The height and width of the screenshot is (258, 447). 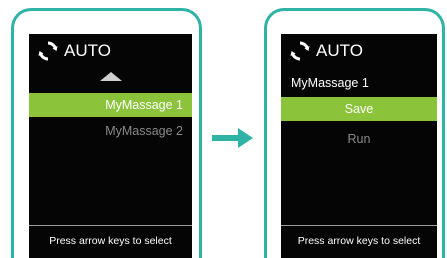 What do you see at coordinates (110, 105) in the screenshot?
I see `menu-item-mymassage-1: MyMassage 1` at bounding box center [110, 105].